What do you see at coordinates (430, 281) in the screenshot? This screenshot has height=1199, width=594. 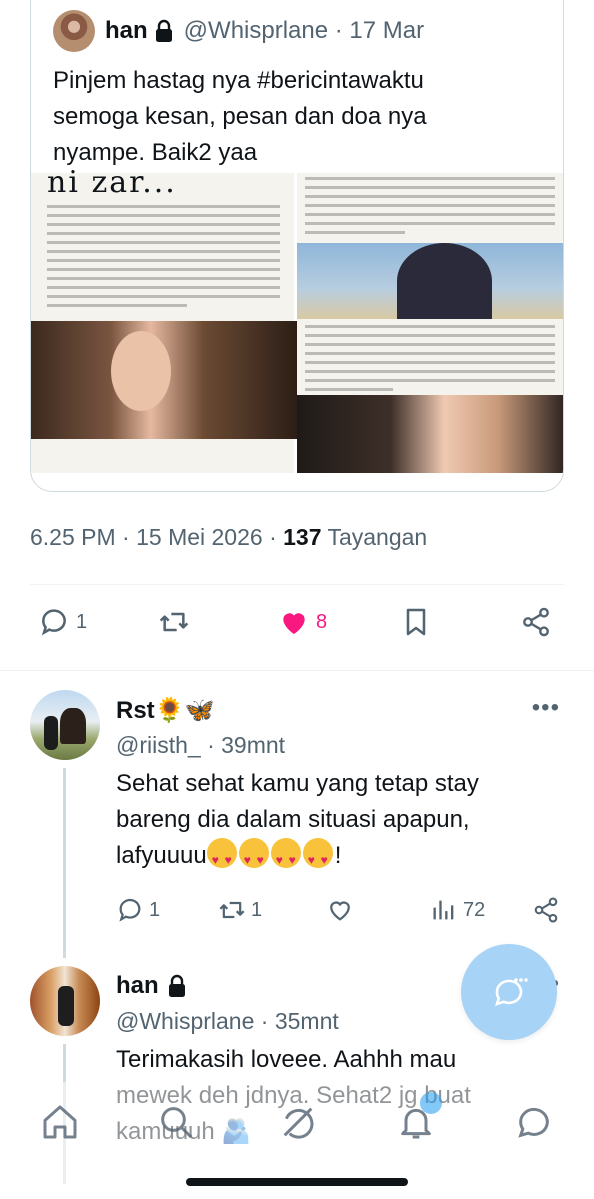 I see `media-photo-mosque` at bounding box center [430, 281].